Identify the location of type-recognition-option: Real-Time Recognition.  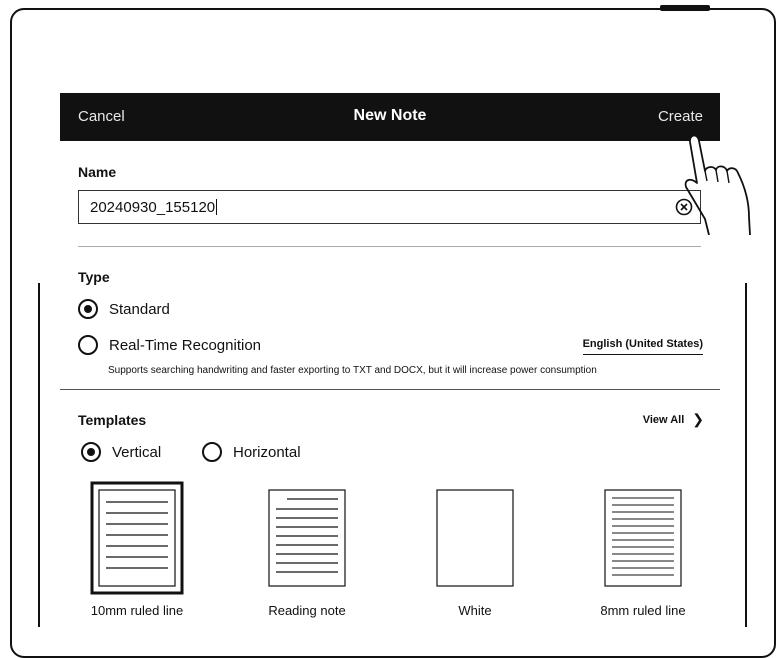
(169, 345).